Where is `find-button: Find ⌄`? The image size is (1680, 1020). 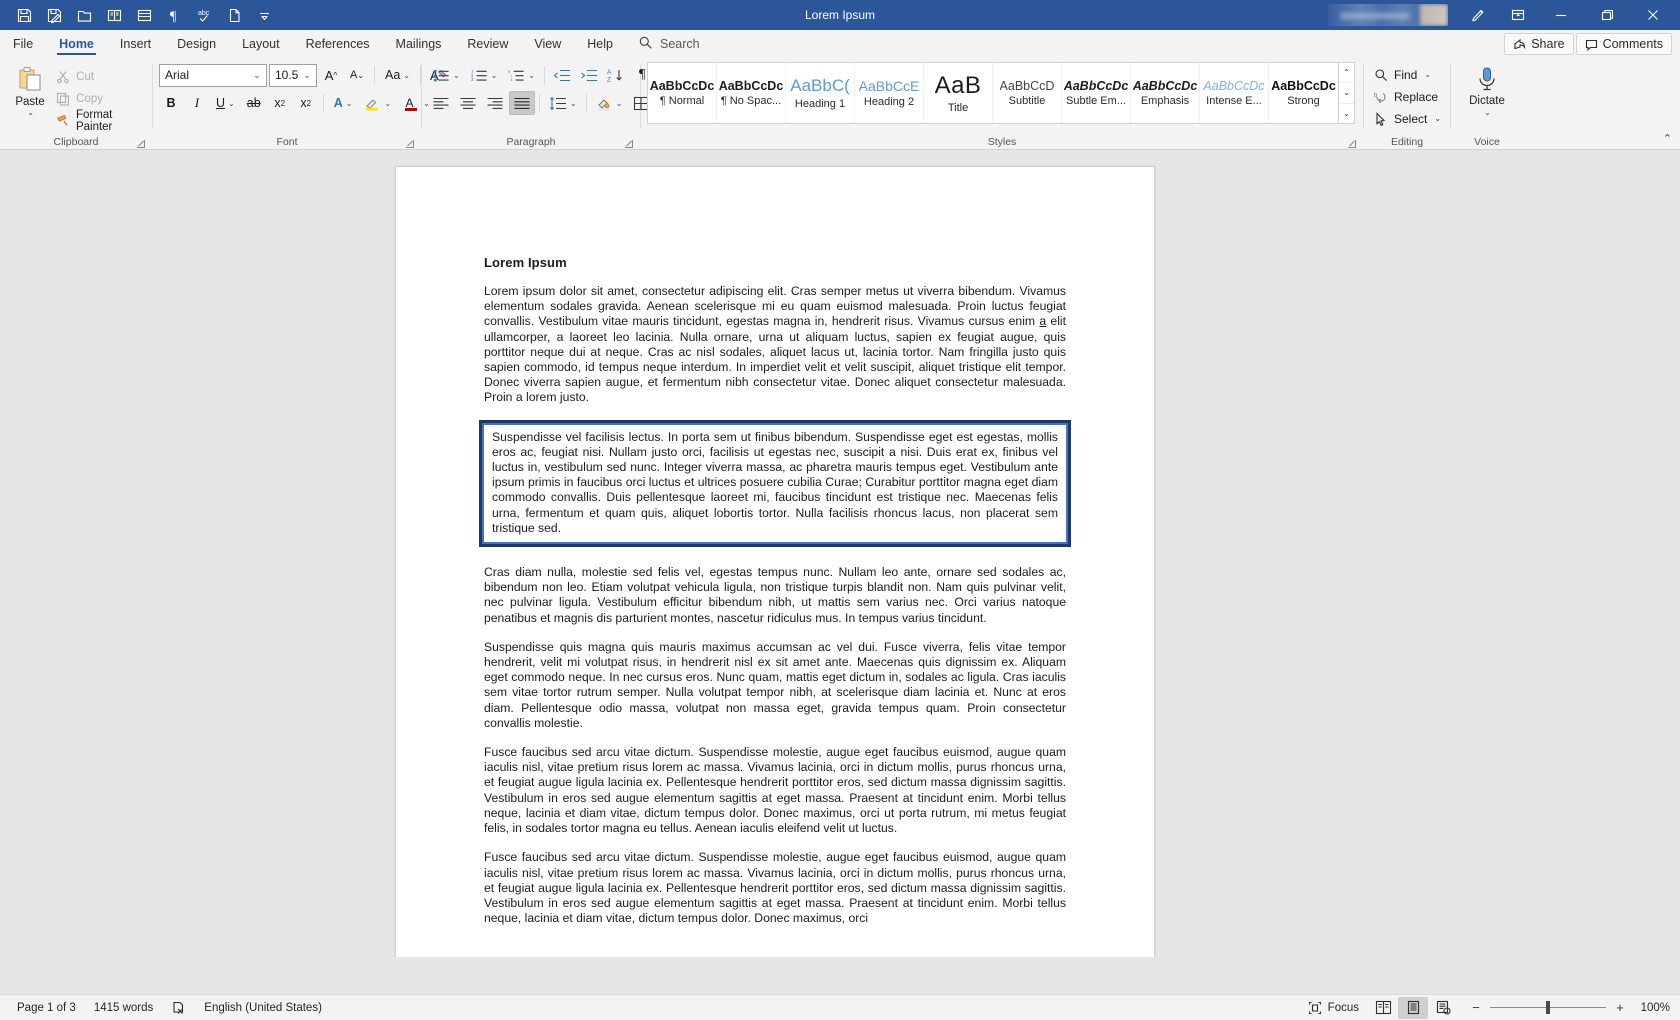 find-button: Find ⌄ is located at coordinates (1407, 74).